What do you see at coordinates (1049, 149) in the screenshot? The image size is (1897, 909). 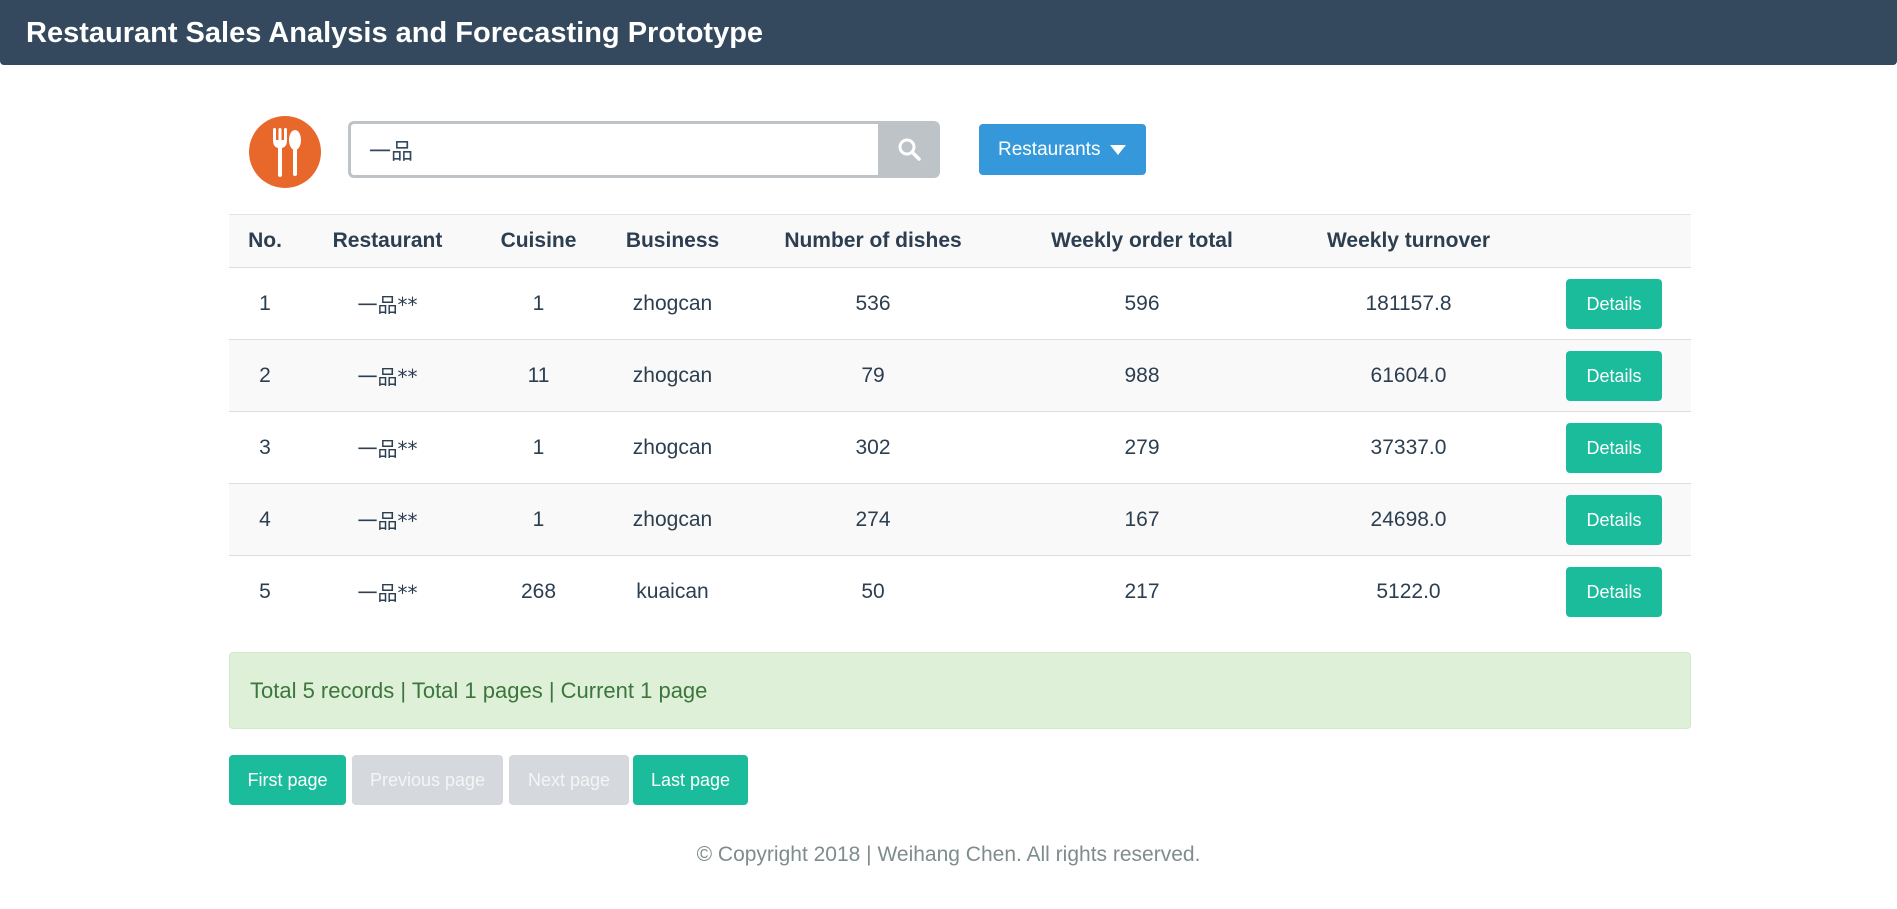 I see `restaurants-dropdown-label: Restaurants` at bounding box center [1049, 149].